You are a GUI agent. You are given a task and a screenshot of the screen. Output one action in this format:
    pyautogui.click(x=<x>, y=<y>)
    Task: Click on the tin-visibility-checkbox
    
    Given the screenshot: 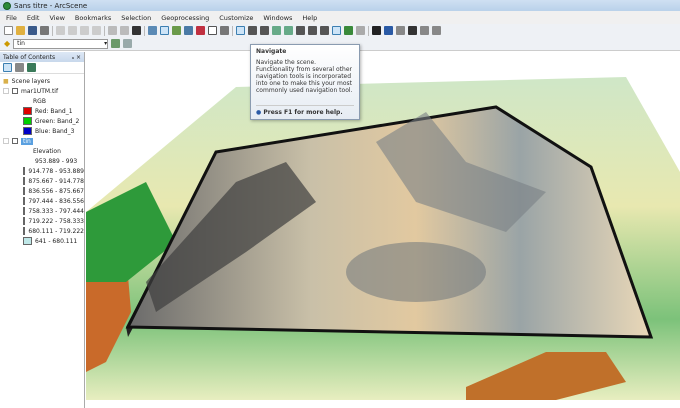 What is the action you would take?
    pyautogui.click(x=15, y=141)
    